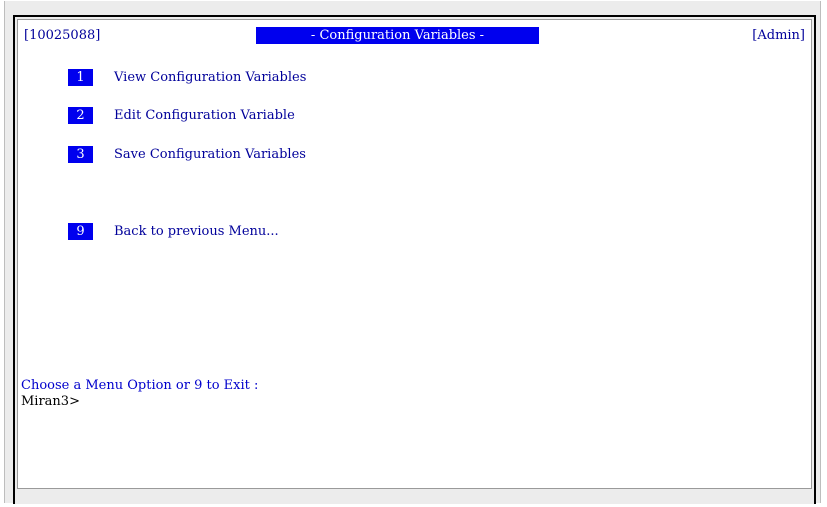 Image resolution: width=827 pixels, height=507 pixels. What do you see at coordinates (80, 154) in the screenshot?
I see `menu-key: 3` at bounding box center [80, 154].